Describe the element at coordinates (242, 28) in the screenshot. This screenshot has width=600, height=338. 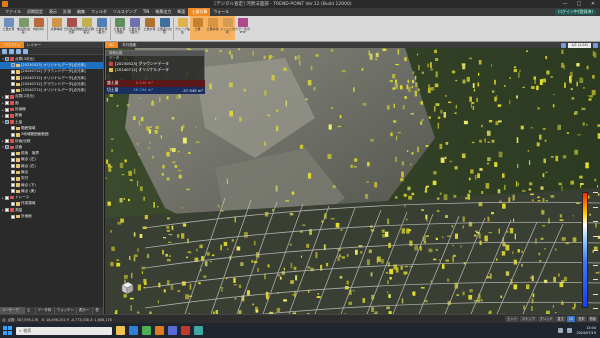
I see `ribbon-button: カラー表示 PHP` at that location.